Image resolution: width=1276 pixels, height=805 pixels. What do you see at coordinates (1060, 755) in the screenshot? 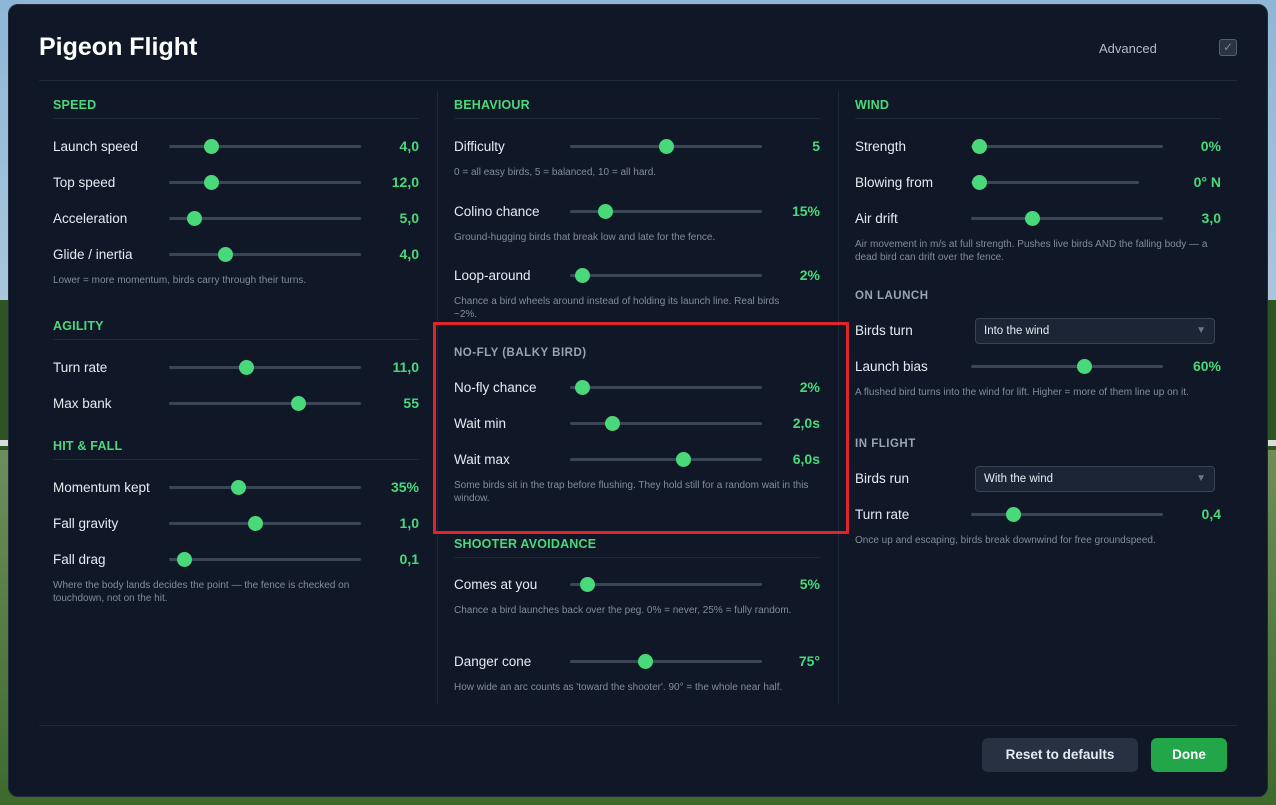
I see `reset-to-defaults-button: Reset to defaults` at bounding box center [1060, 755].